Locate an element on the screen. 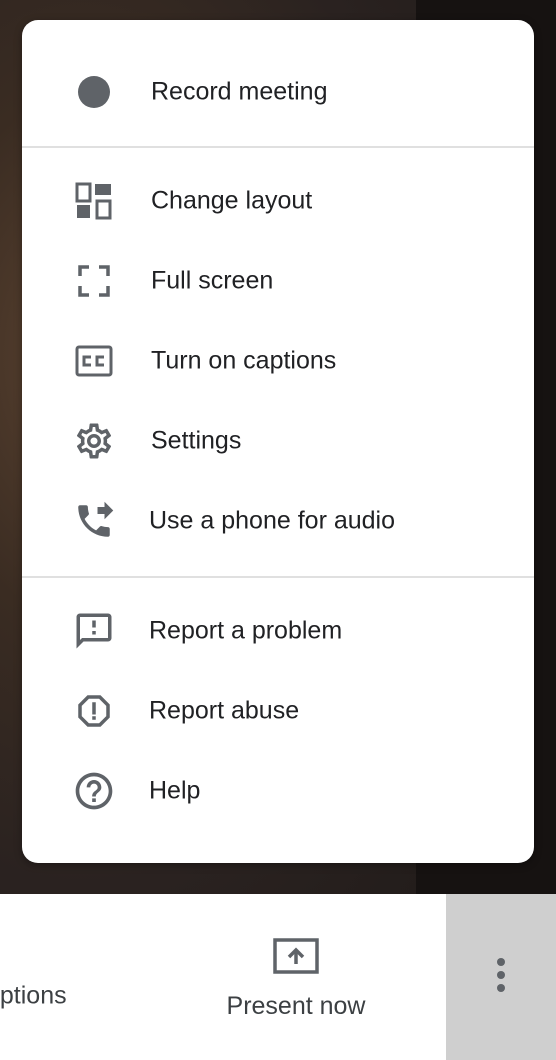 Image resolution: width=556 pixels, height=1060 pixels. menu-item-label: Turn on captions is located at coordinates (244, 360).